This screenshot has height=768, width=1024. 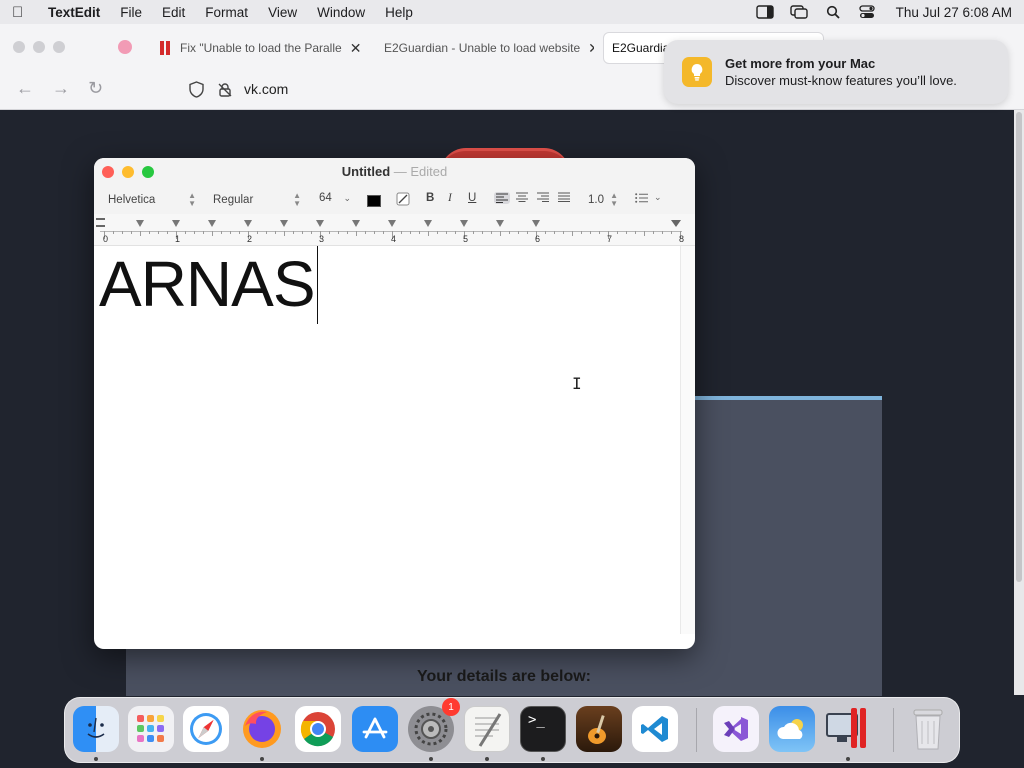 I want to click on document-scrollbar, so click(x=687, y=440).